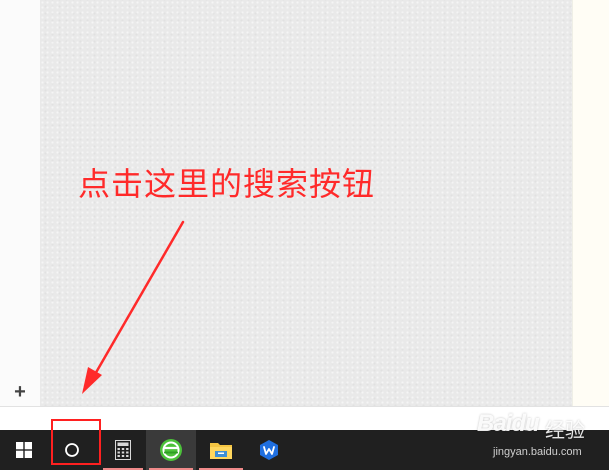 This screenshot has width=609, height=470. I want to click on annotation-text: 点击这里的搜索按钮, so click(227, 184).